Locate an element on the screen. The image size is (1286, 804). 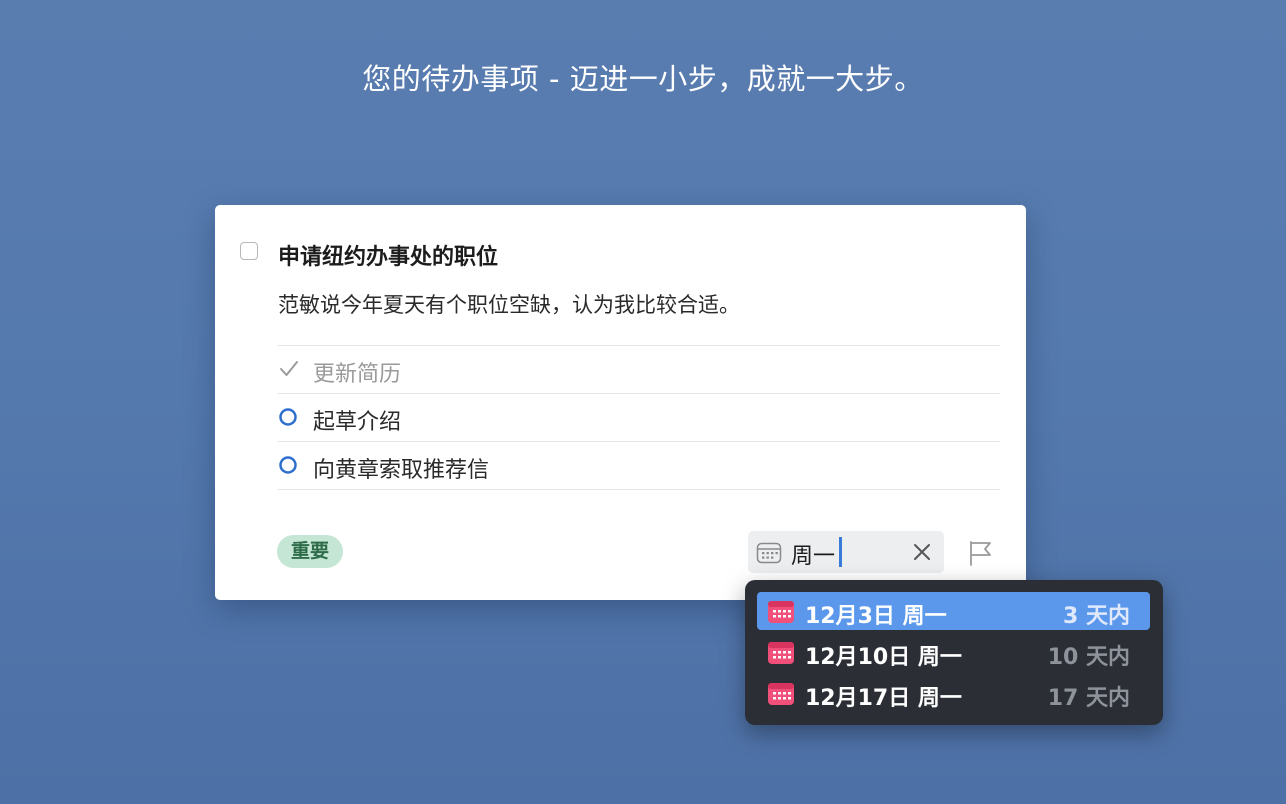
suggestion-date: 12月17日 周一 is located at coordinates (883, 698).